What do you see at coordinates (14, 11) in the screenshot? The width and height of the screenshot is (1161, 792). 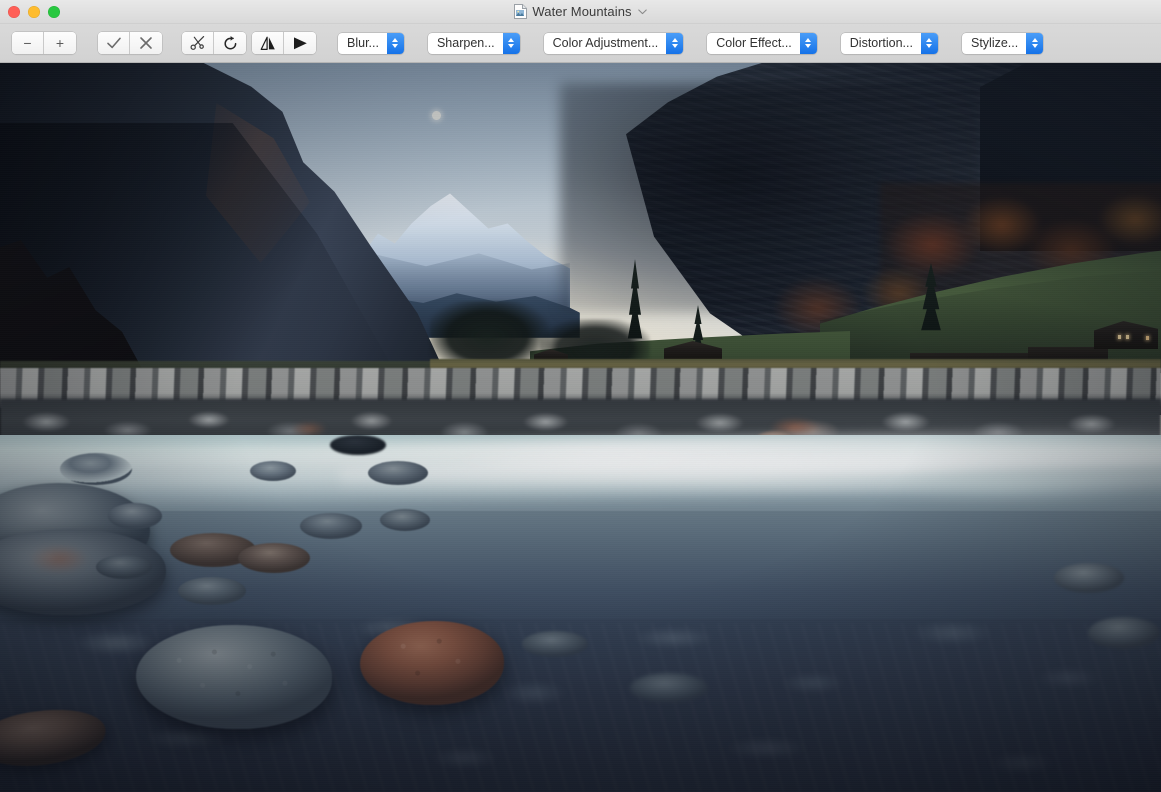 I see `close-window-button` at bounding box center [14, 11].